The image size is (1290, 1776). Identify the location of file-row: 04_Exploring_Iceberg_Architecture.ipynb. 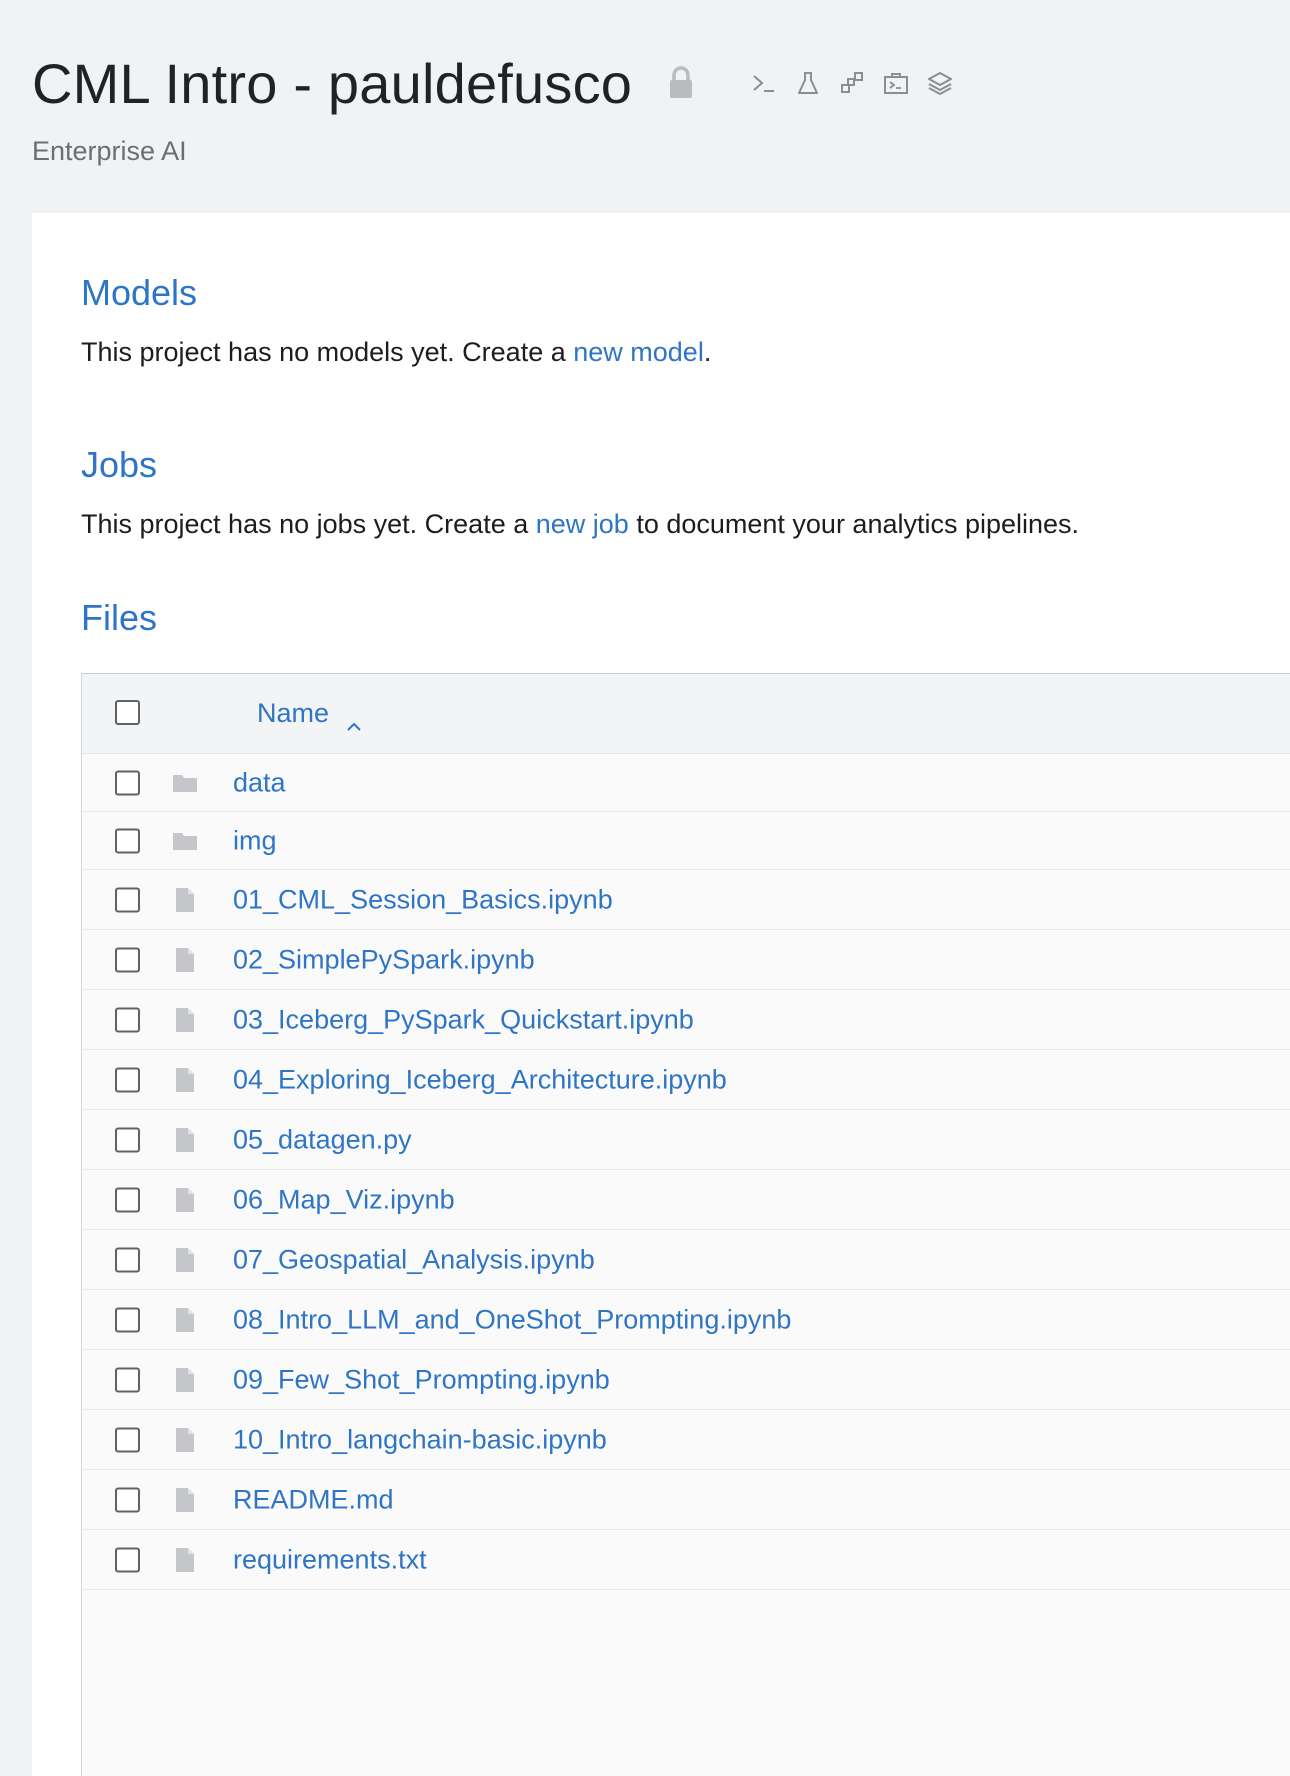
(686, 1080).